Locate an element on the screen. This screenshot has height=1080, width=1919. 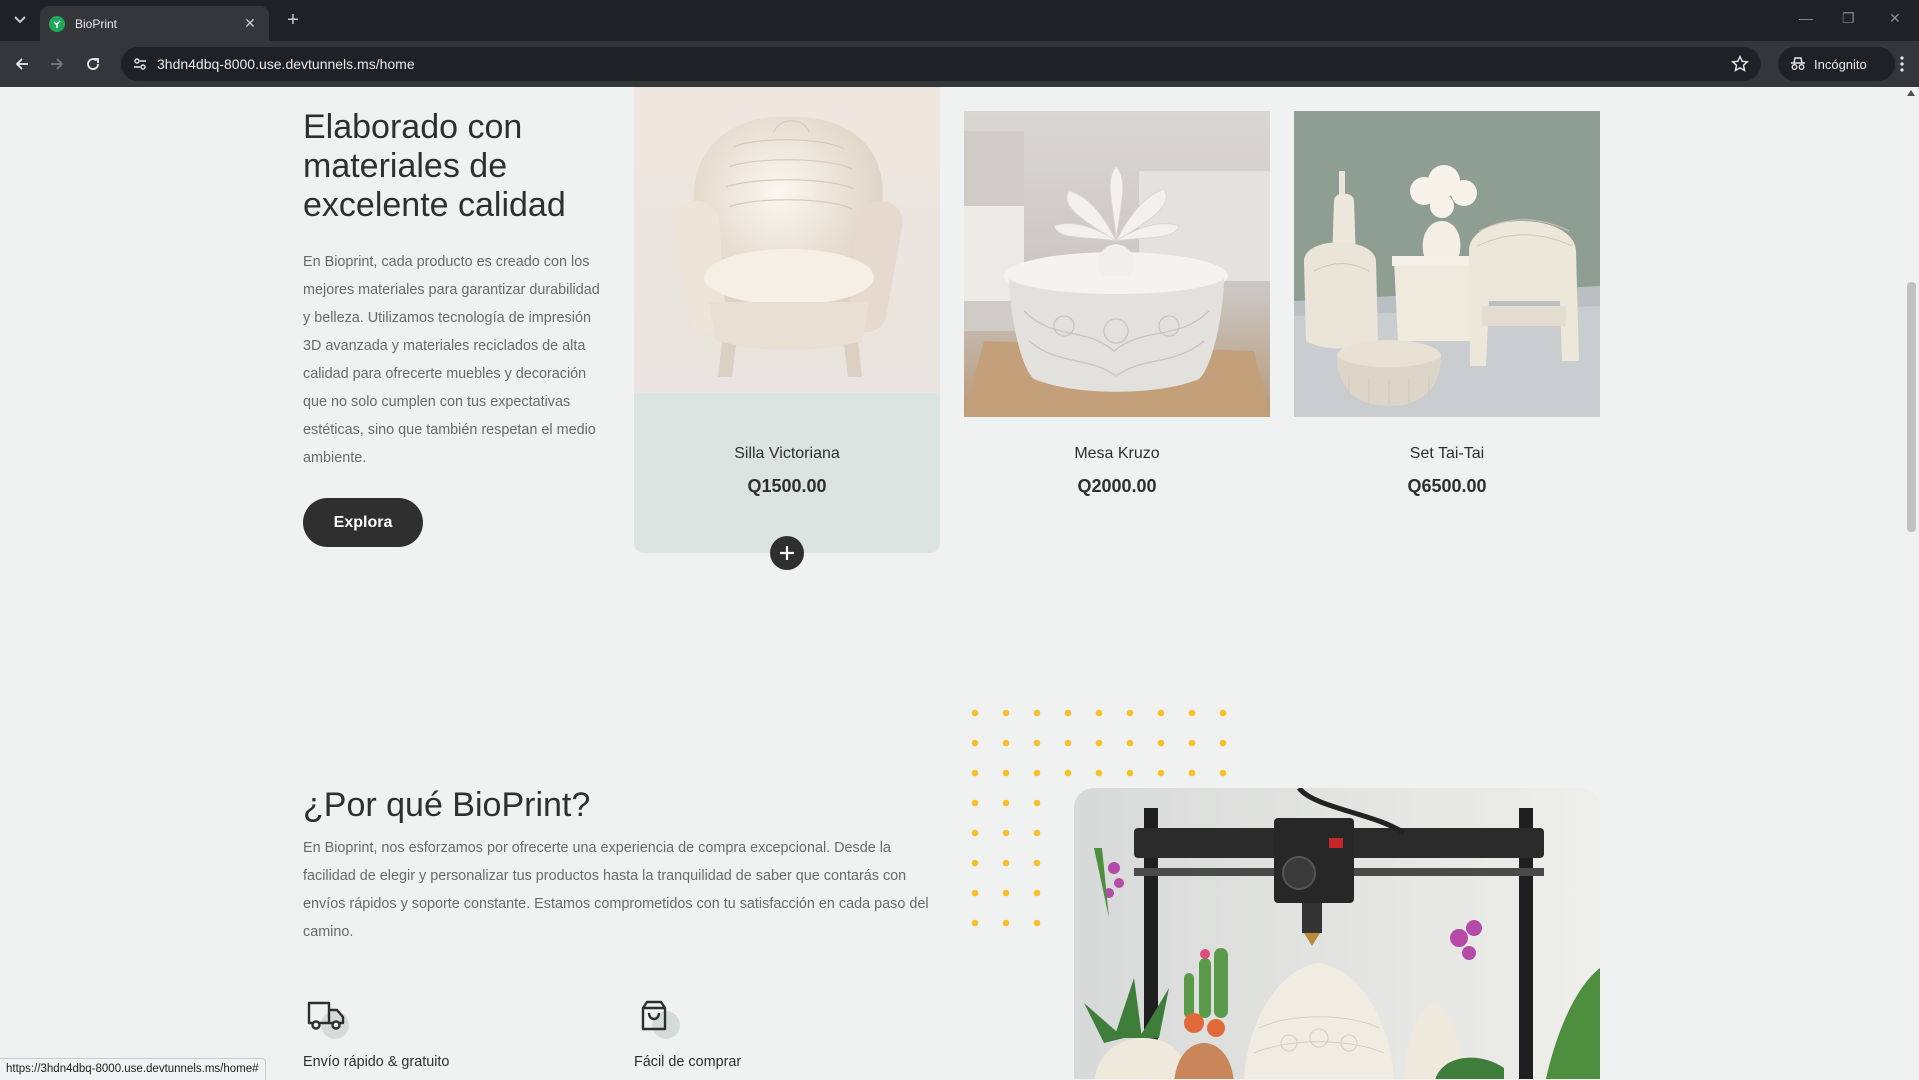
bag-icon is located at coordinates (660, 1019).